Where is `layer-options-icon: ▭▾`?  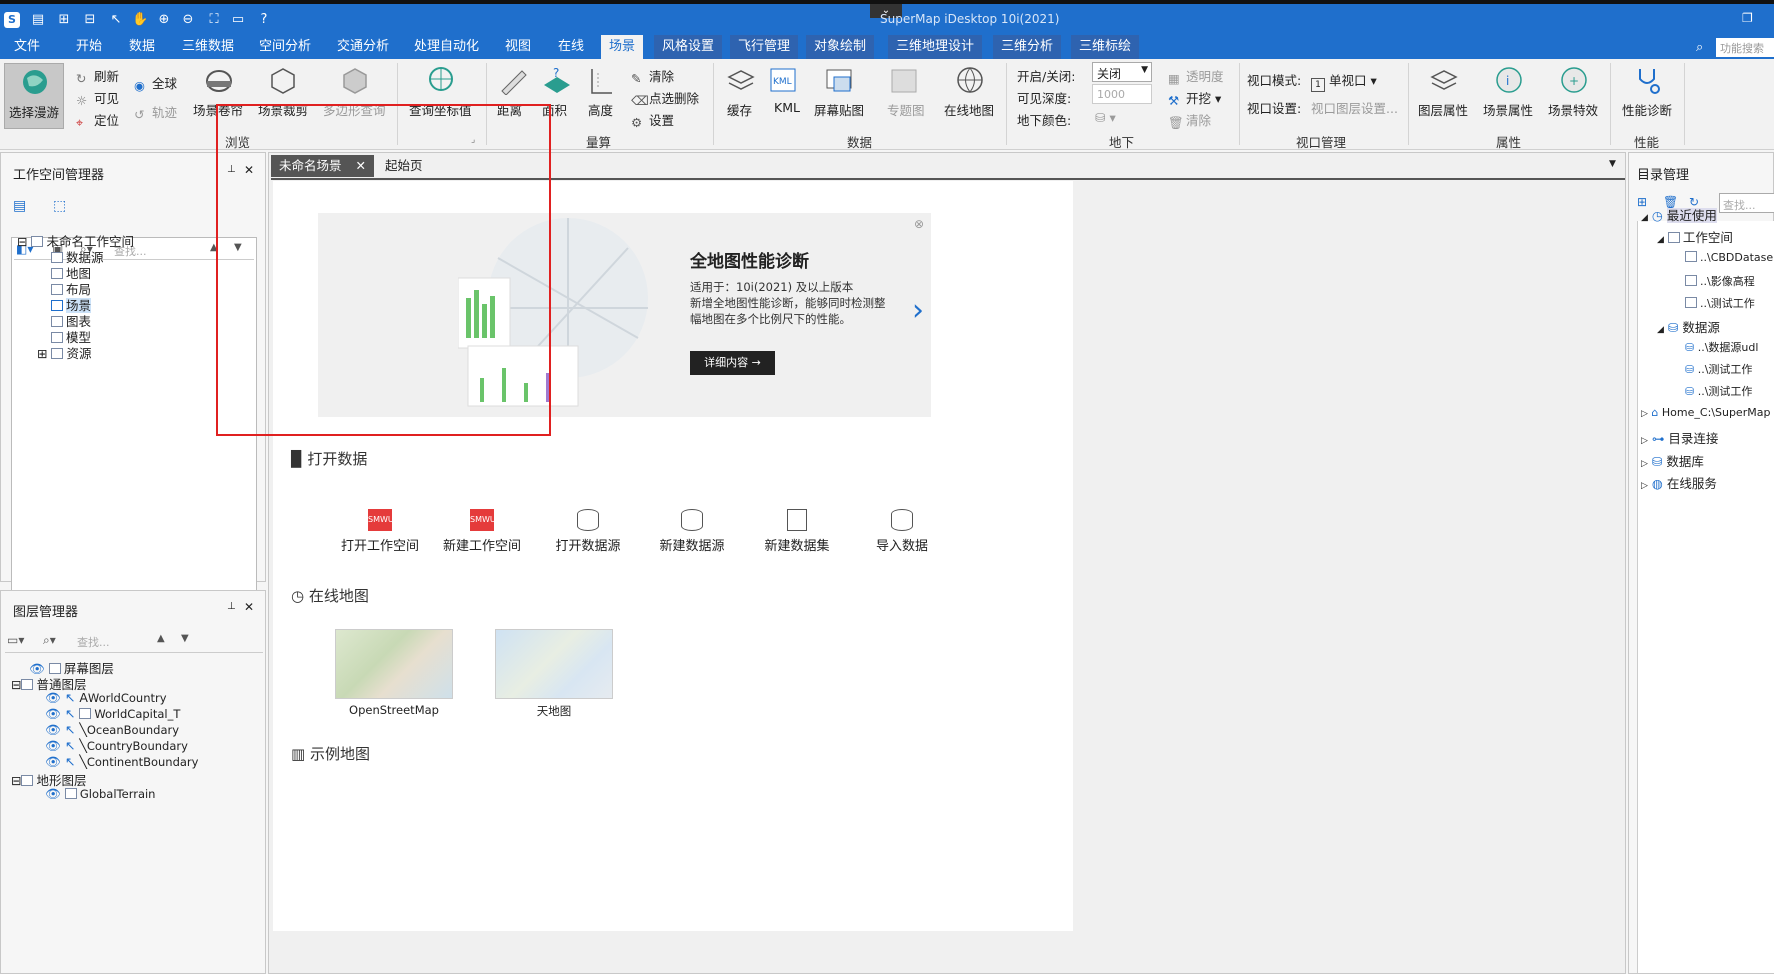
layer-options-icon: ▭▾ is located at coordinates (15, 640).